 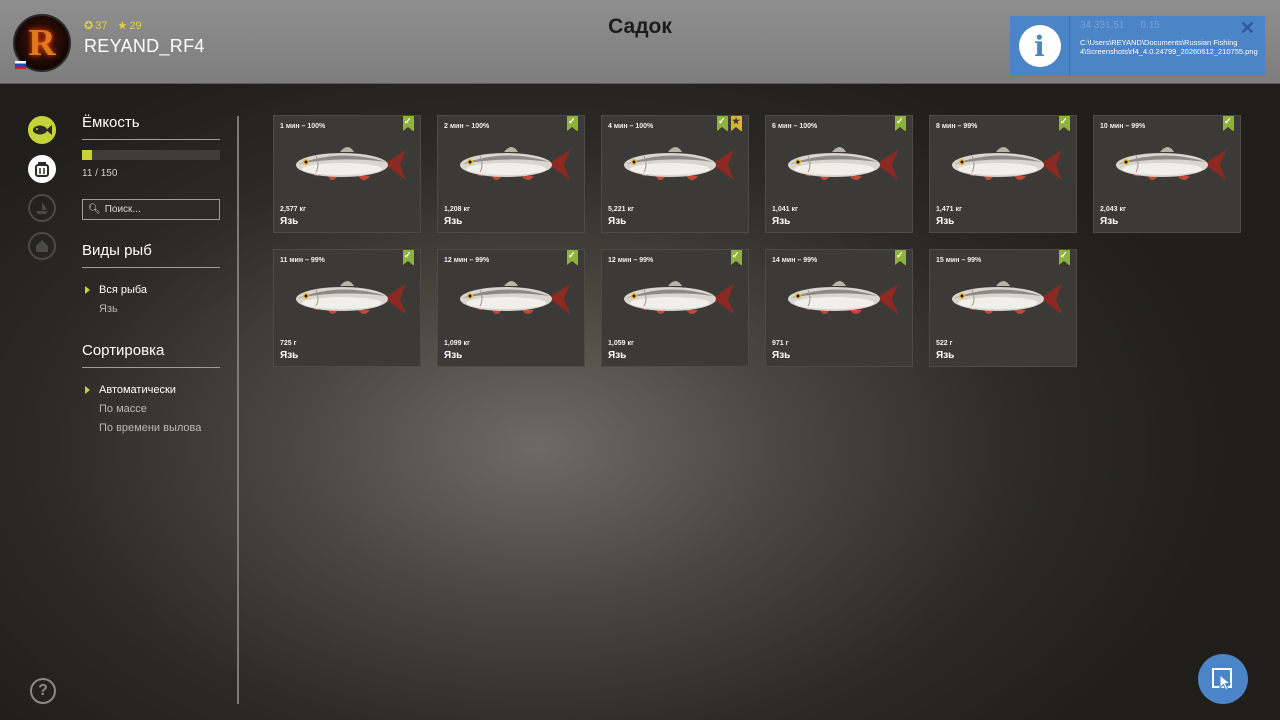 I want to click on catch-weight: 971 г, so click(x=780, y=343).